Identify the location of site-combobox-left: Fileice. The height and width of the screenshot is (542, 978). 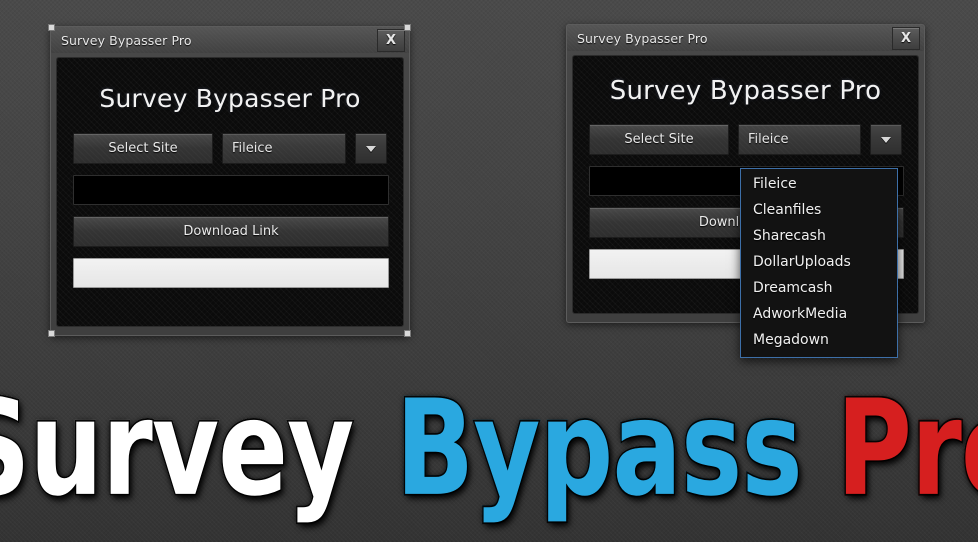
(284, 148).